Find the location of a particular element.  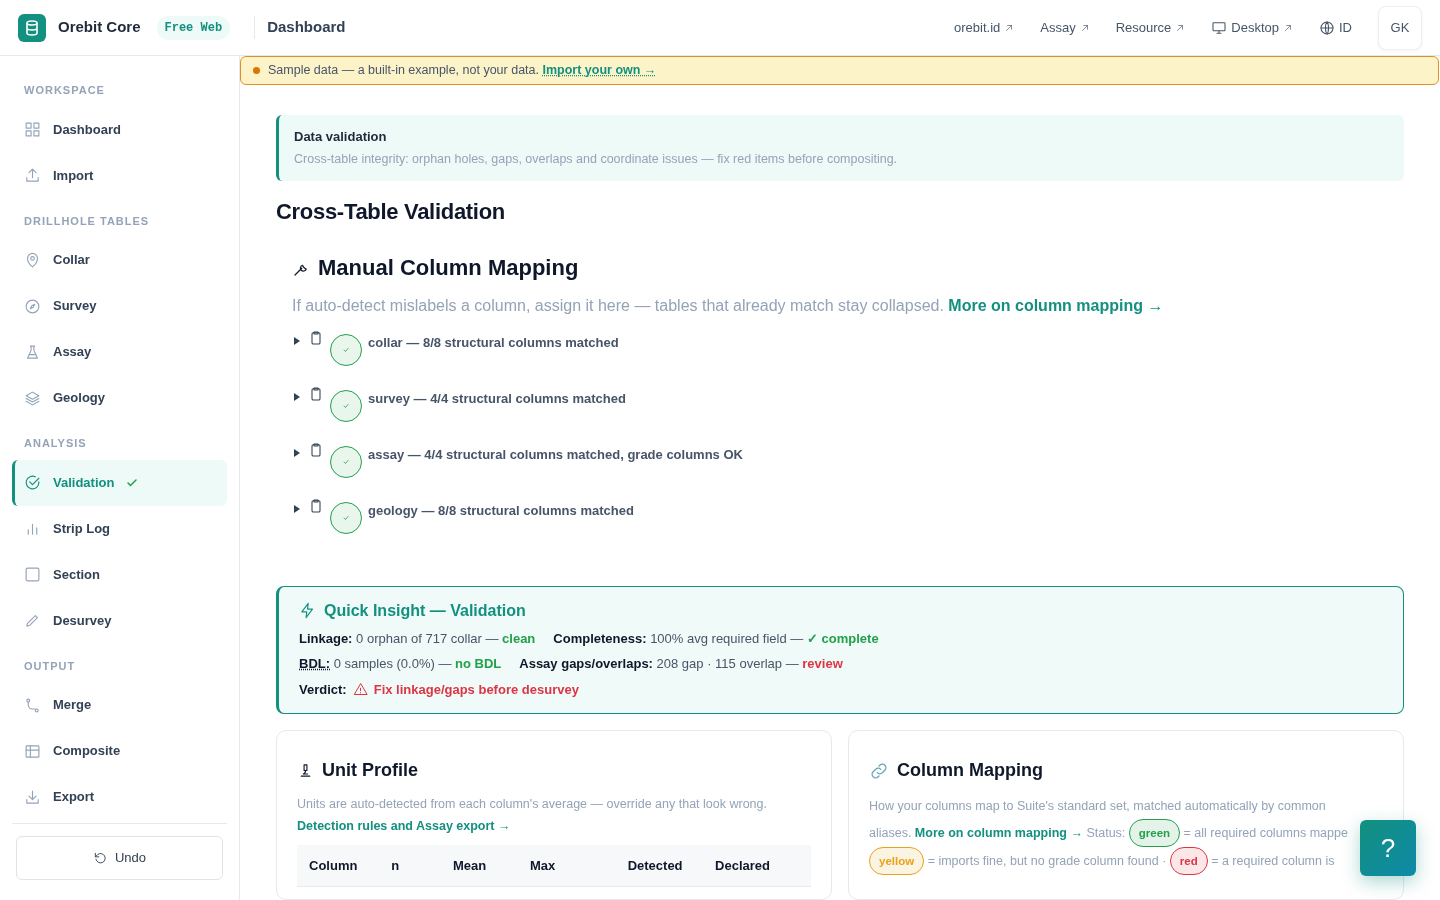

insight-metric: Completeness: 100% avg required field — ✓ complete is located at coordinates (716, 638).